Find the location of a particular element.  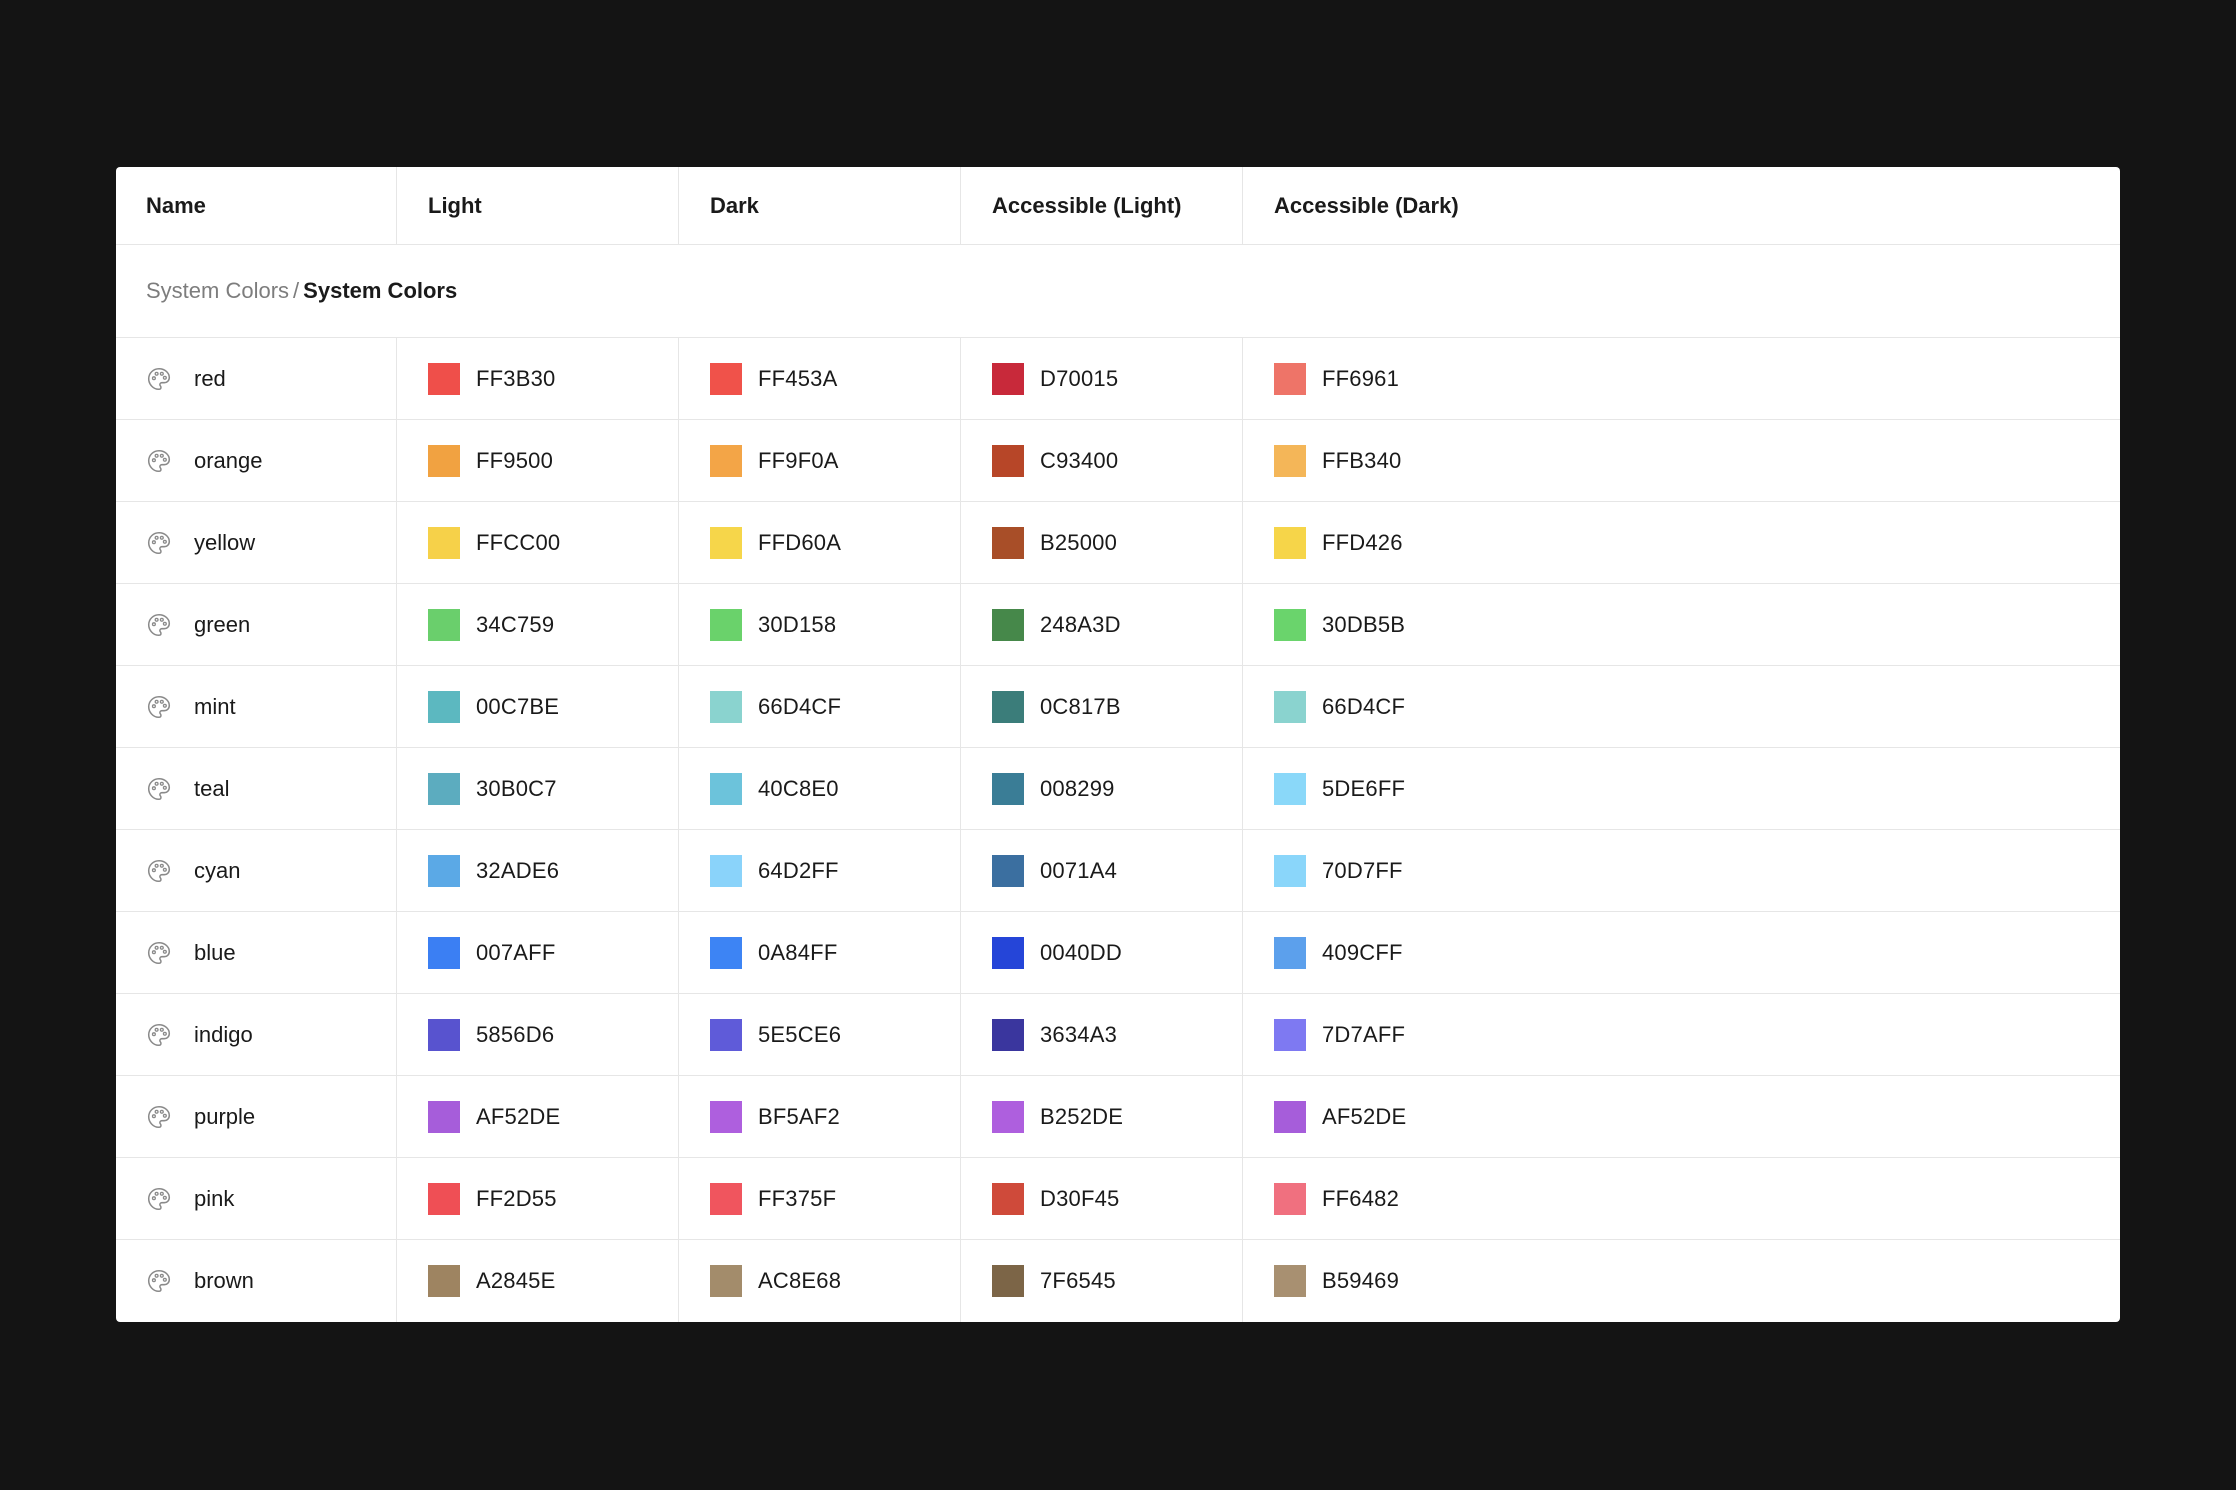

hex-value: 0040DD is located at coordinates (1081, 952).